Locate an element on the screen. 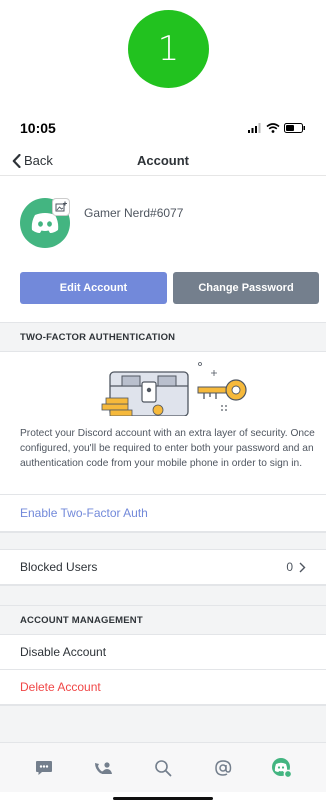 The image size is (326, 800). tab-friends is located at coordinates (103, 768).